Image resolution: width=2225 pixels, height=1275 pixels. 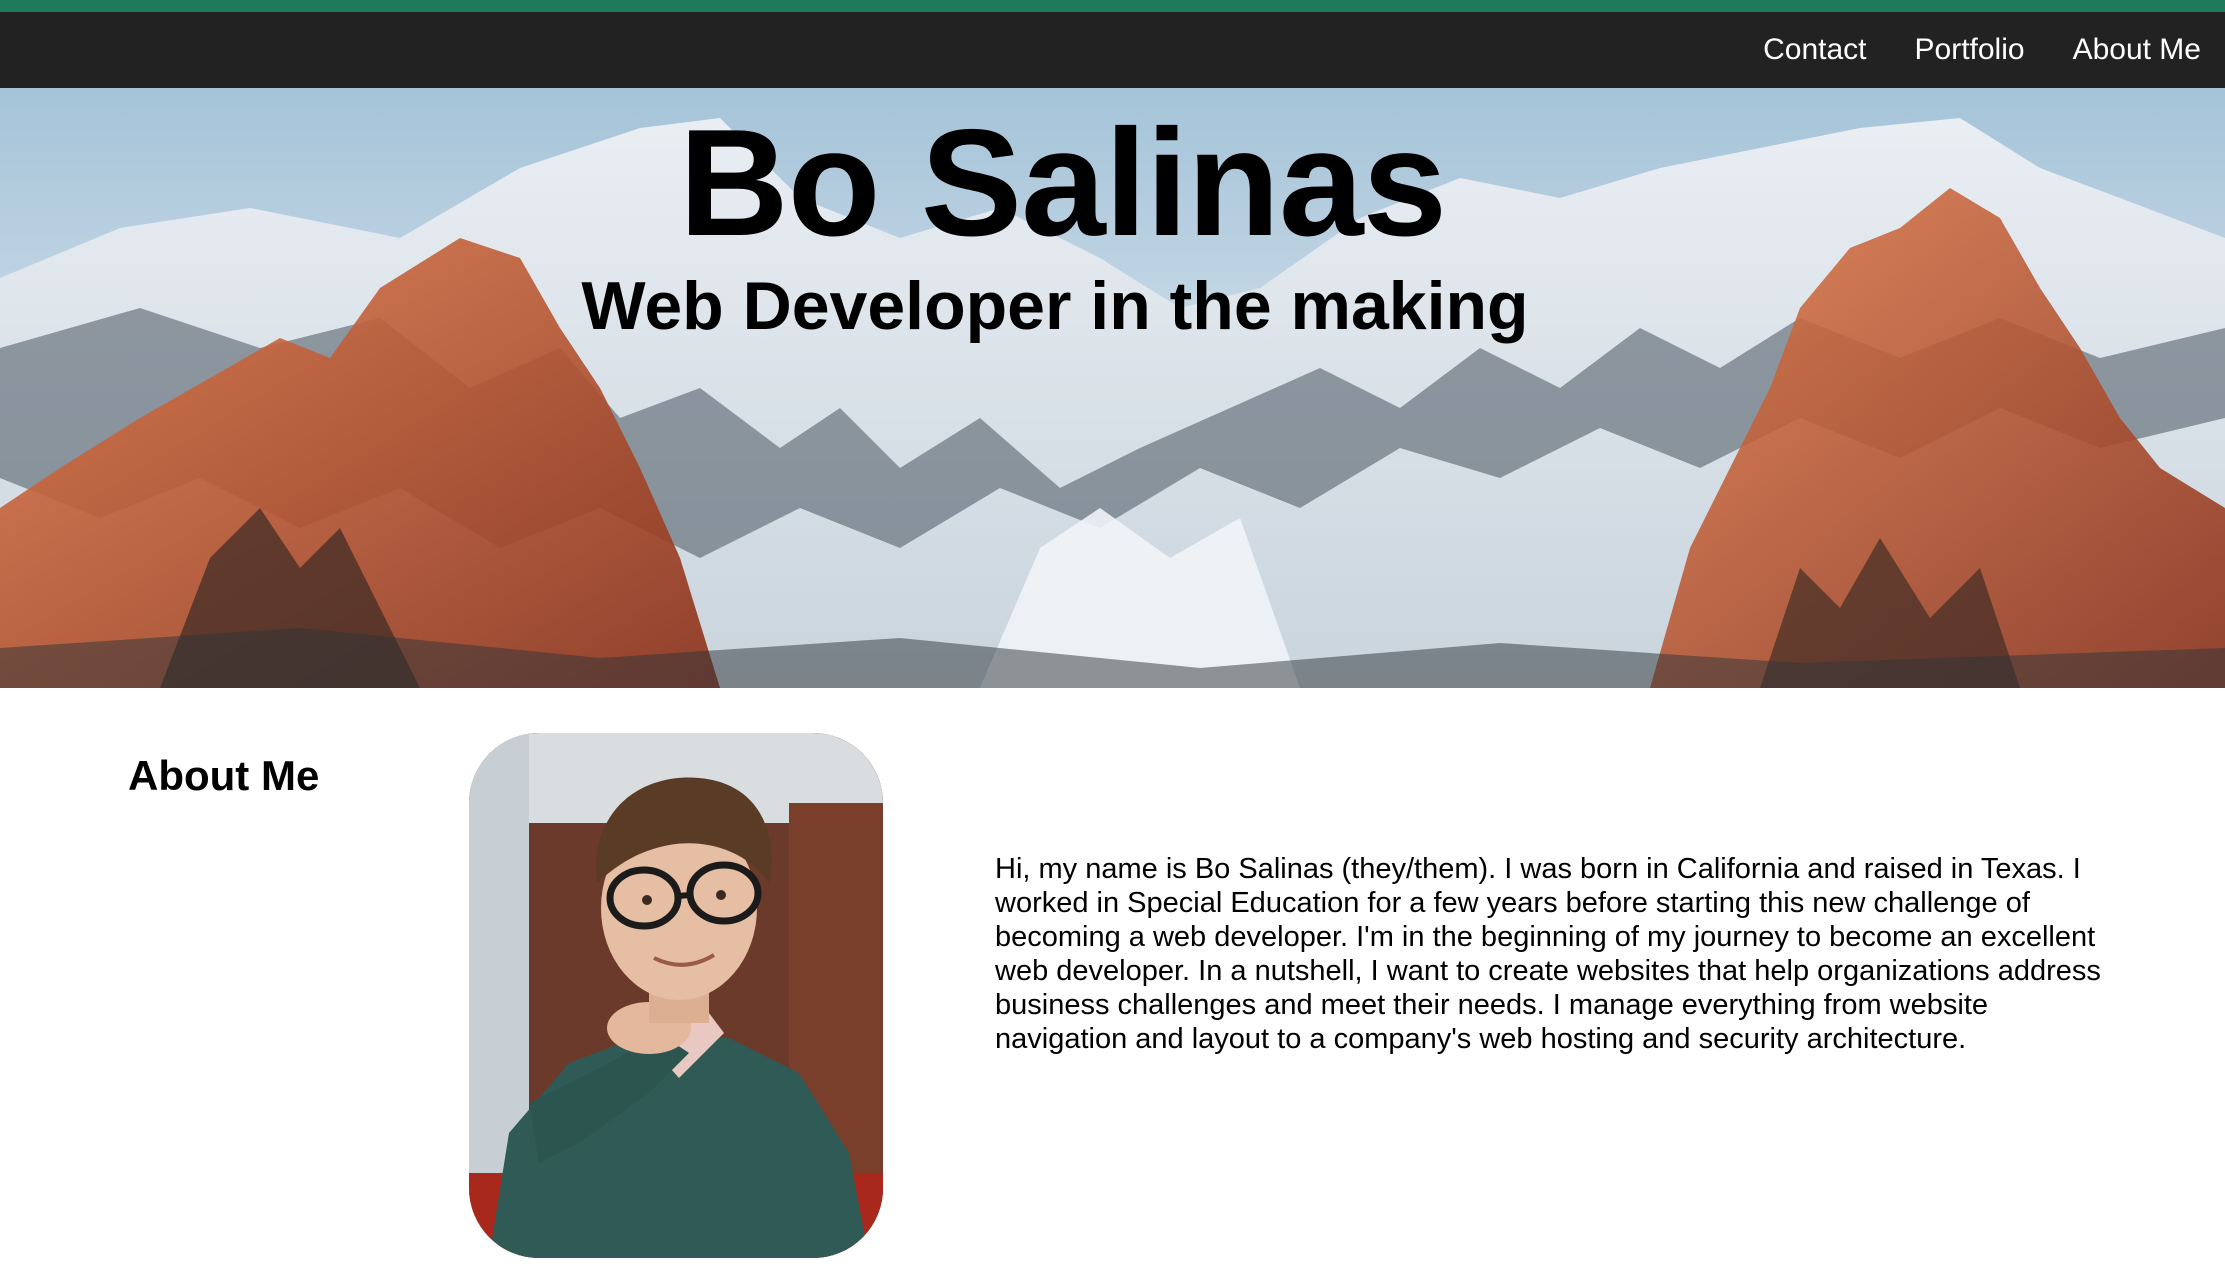 I want to click on hero-subtitle: Web Developer in the making, so click(x=1055, y=306).